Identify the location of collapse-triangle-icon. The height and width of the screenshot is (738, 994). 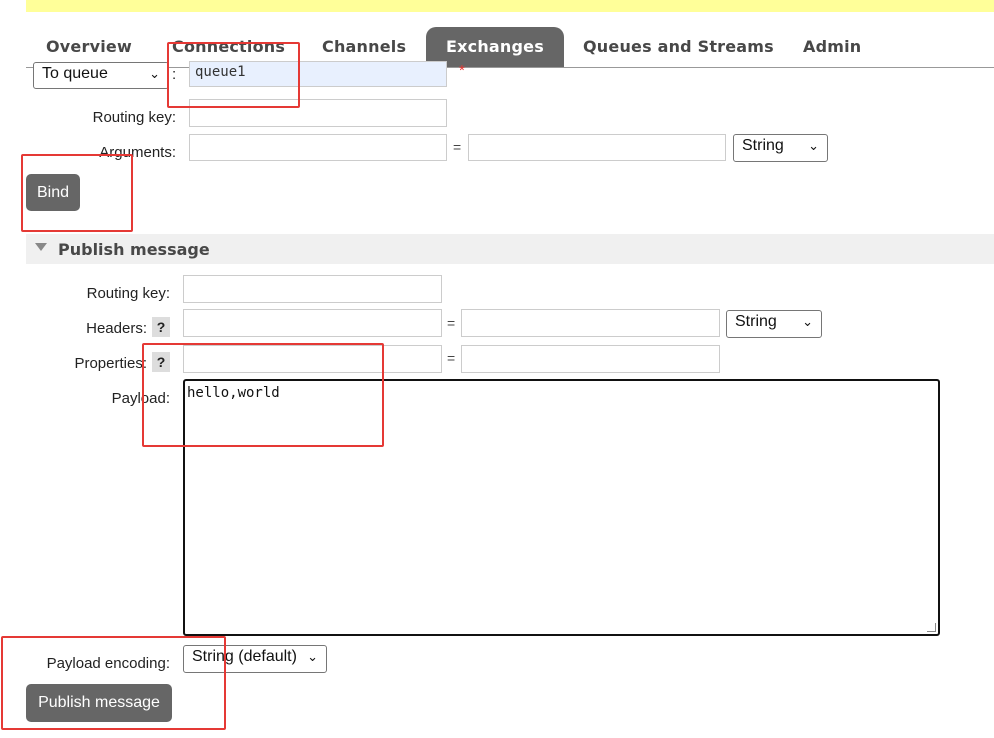
(41, 247).